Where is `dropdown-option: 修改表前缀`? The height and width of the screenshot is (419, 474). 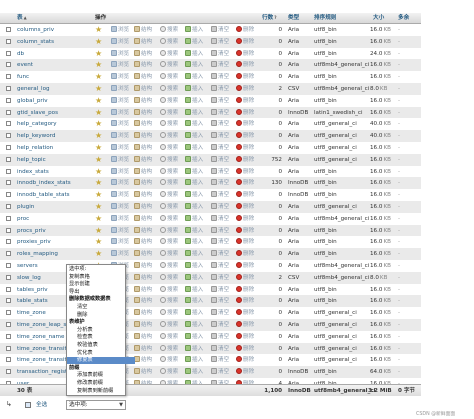
dropdown-option: 修改表前缀 is located at coordinates (101, 383).